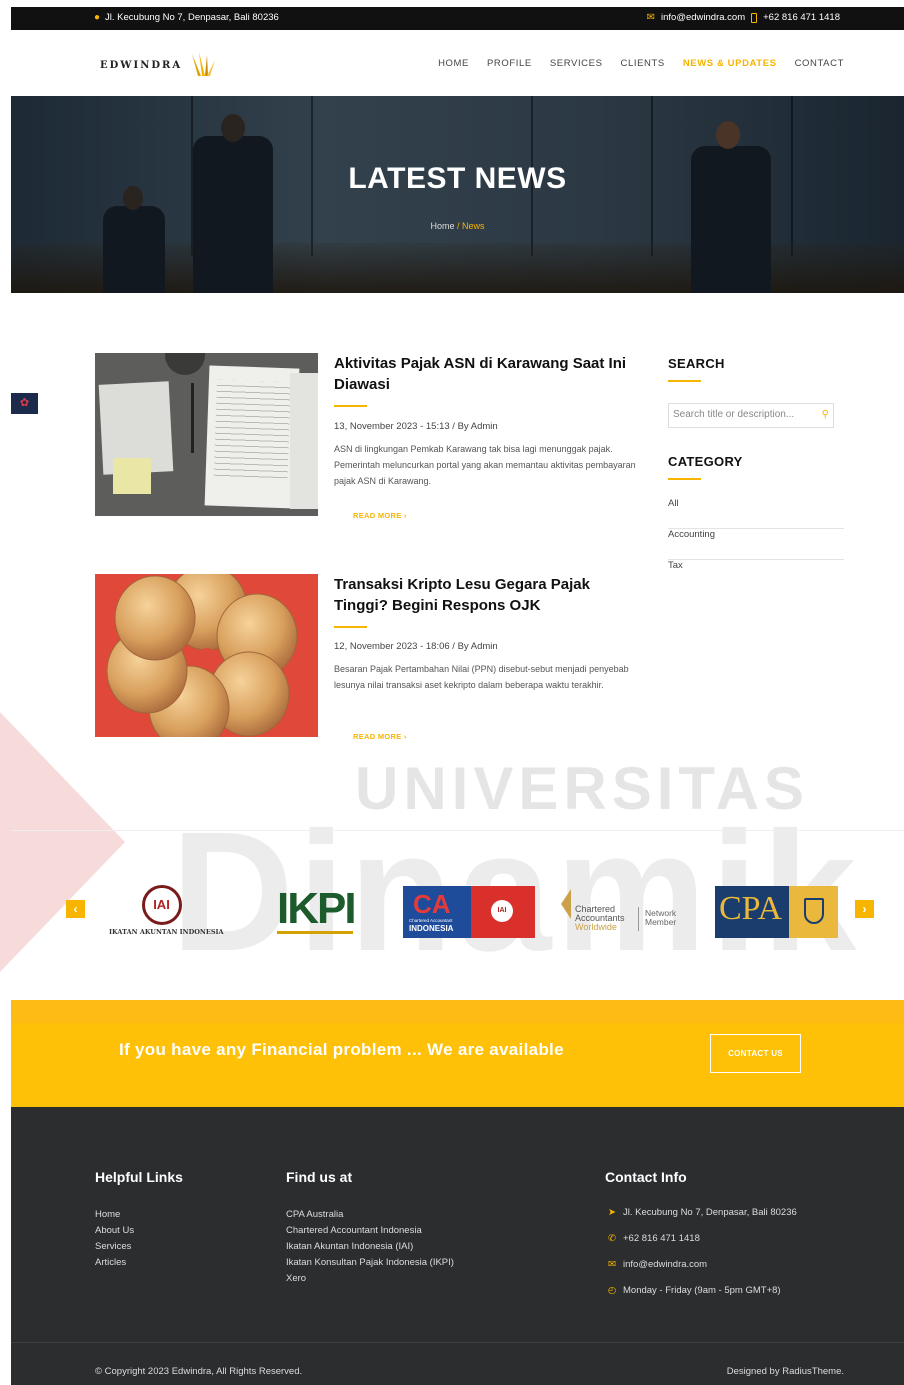  Describe the element at coordinates (114, 1247) in the screenshot. I see `footer-link-services: Services` at that location.